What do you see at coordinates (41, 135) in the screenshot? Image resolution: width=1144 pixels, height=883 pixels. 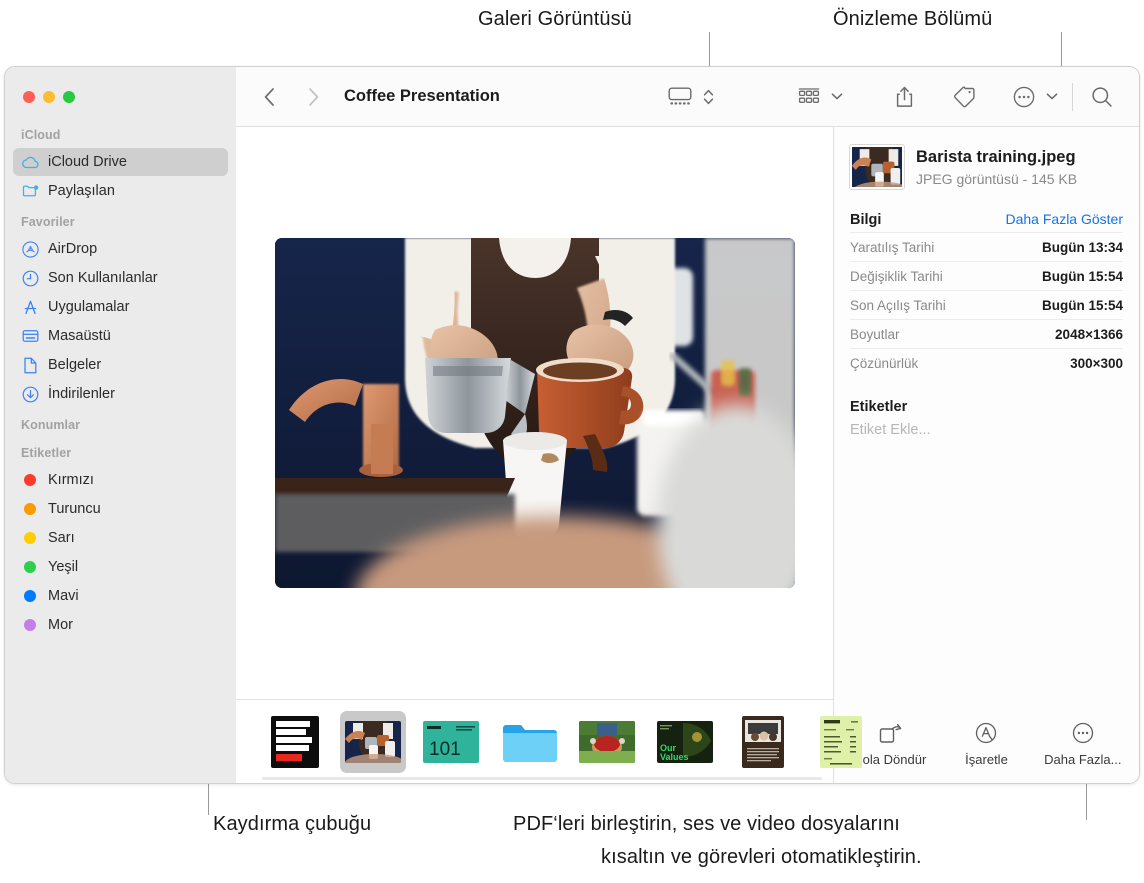 I see `sidebar-section-icloud: iCloud` at bounding box center [41, 135].